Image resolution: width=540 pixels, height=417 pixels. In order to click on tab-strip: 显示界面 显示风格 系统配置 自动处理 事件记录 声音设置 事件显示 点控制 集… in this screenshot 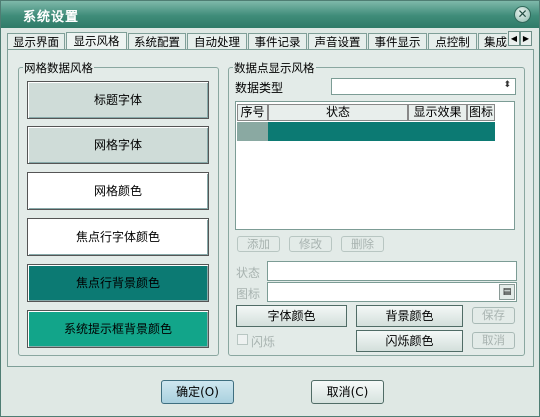, I will do `click(257, 41)`.